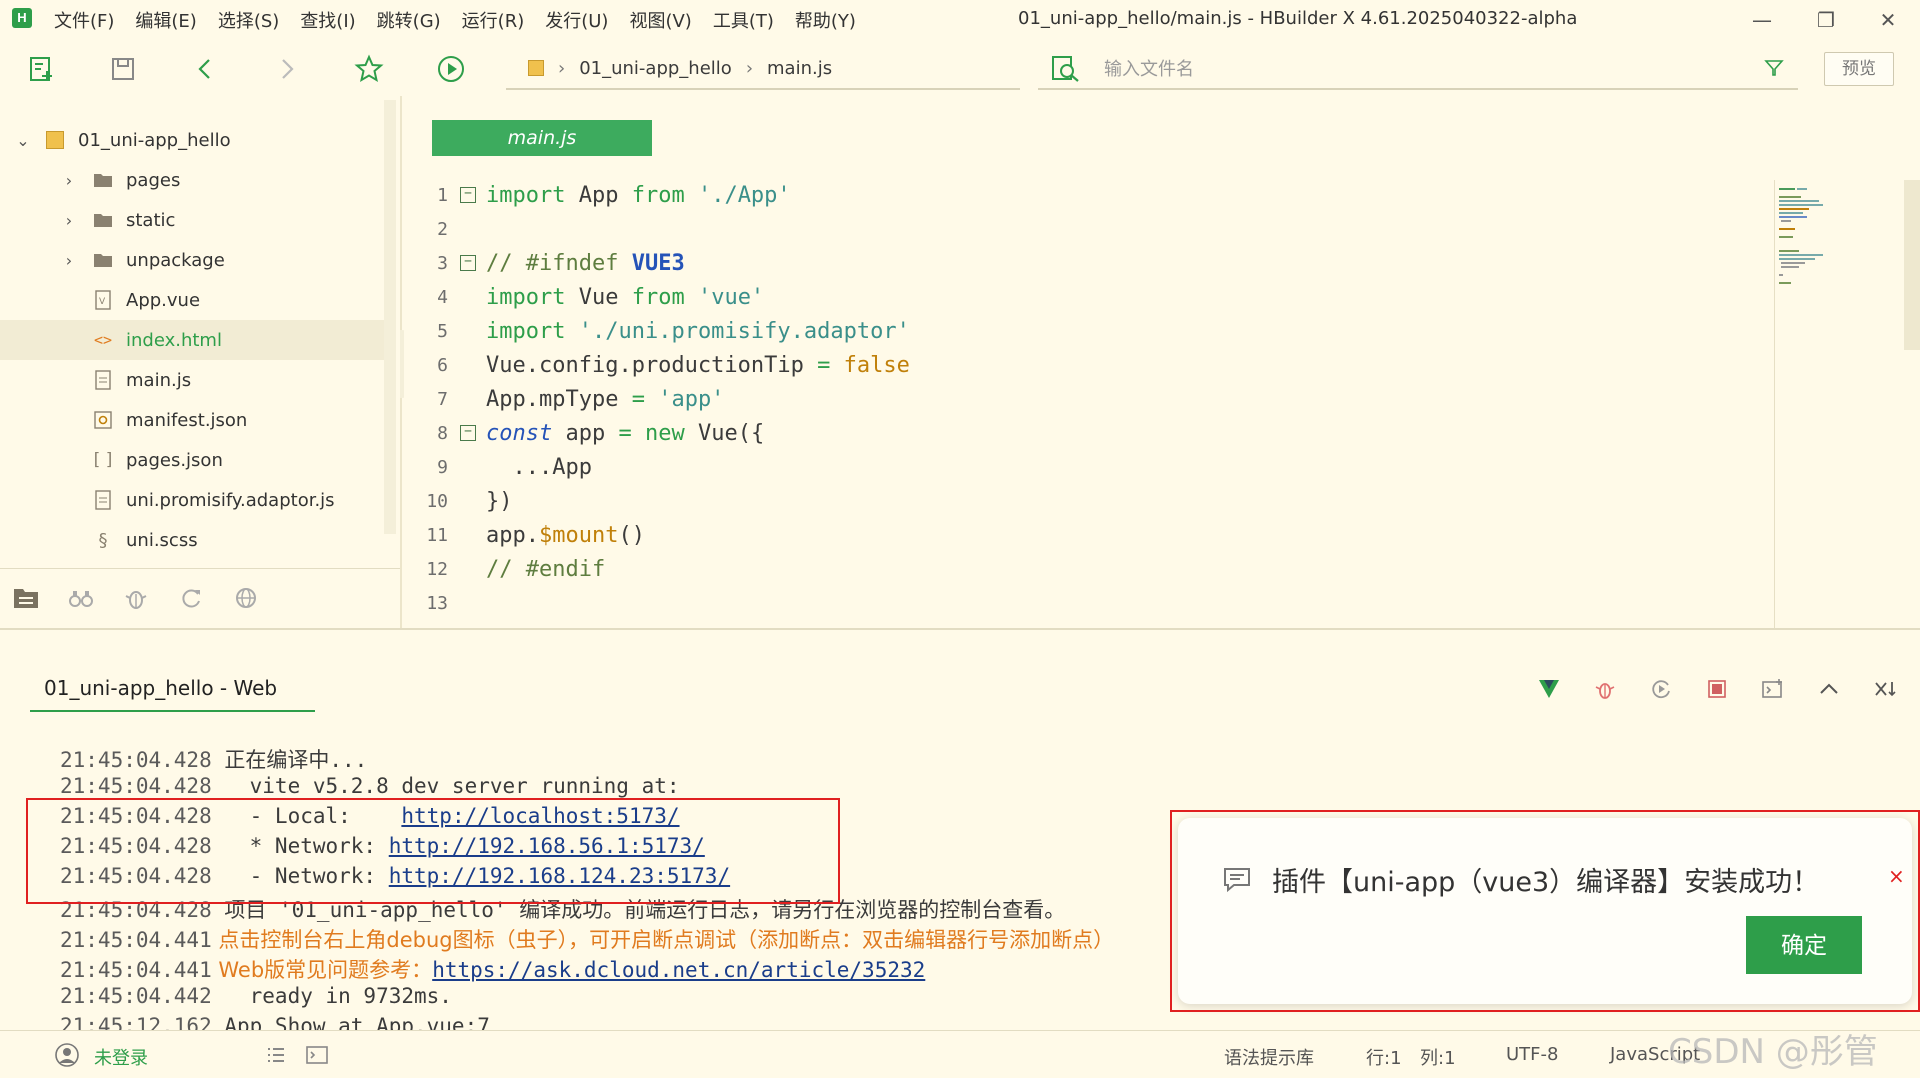 The width and height of the screenshot is (1920, 1078). Describe the element at coordinates (331, 996) in the screenshot. I see `log-text: ready in 9732ms.` at that location.